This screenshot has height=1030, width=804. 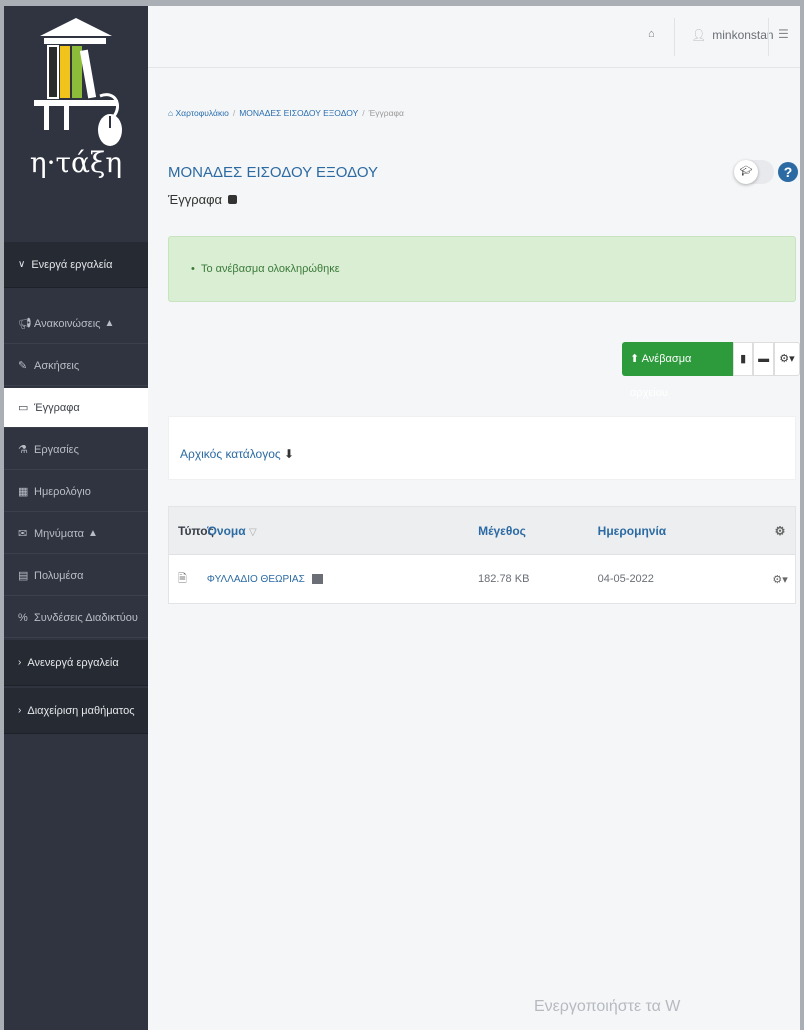 I want to click on row-actions-button: ⚙▾, so click(x=780, y=579).